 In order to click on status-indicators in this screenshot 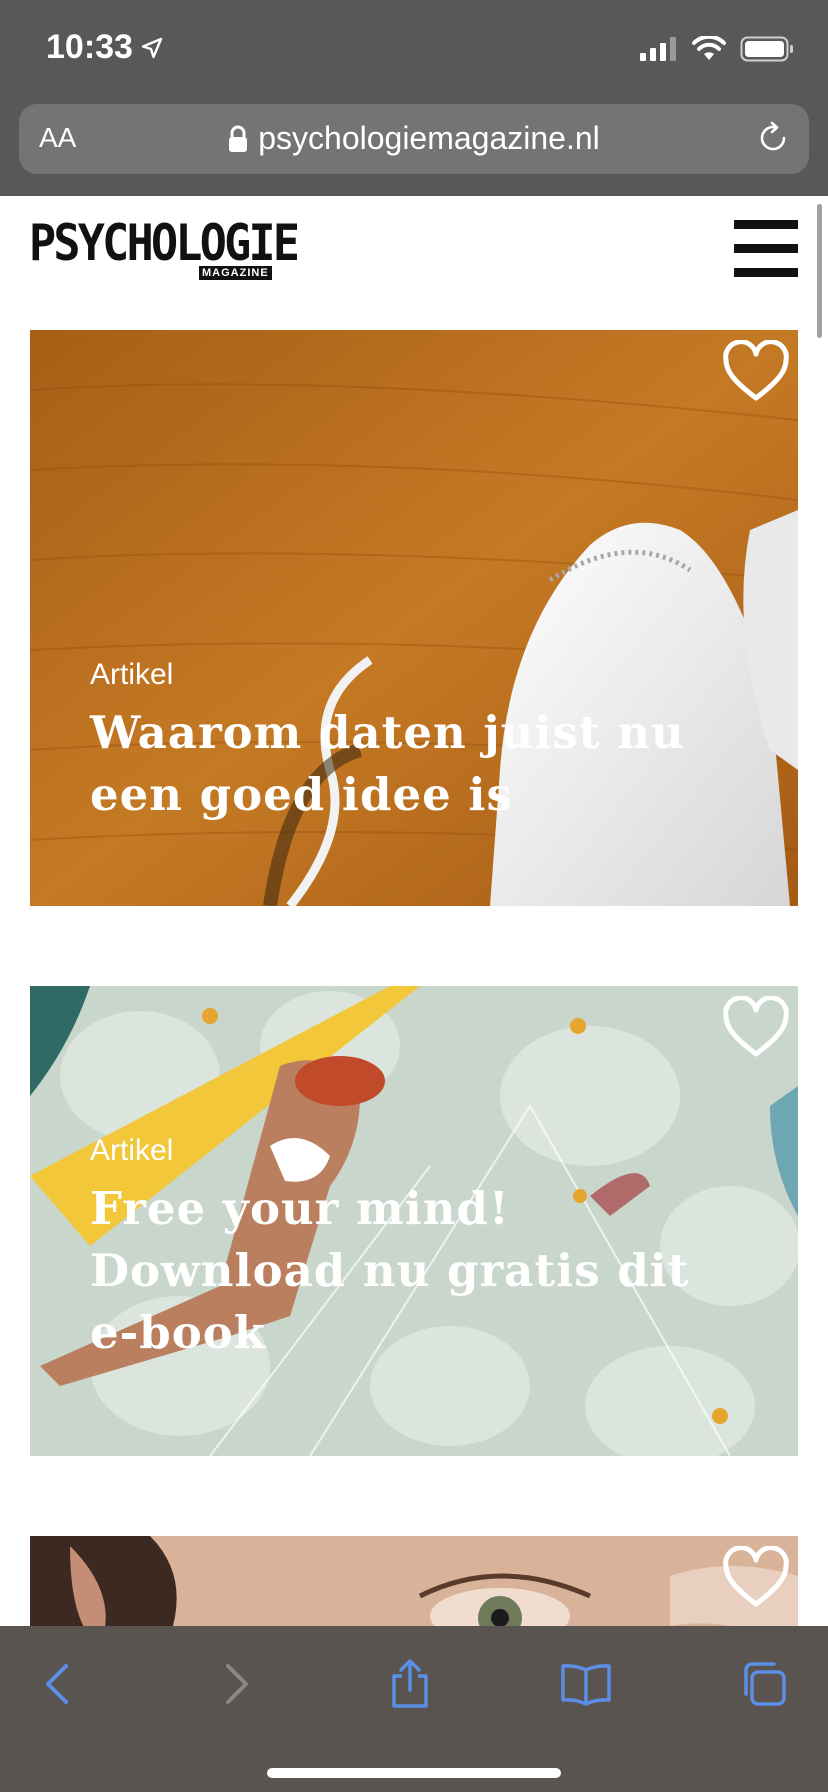, I will do `click(717, 49)`.